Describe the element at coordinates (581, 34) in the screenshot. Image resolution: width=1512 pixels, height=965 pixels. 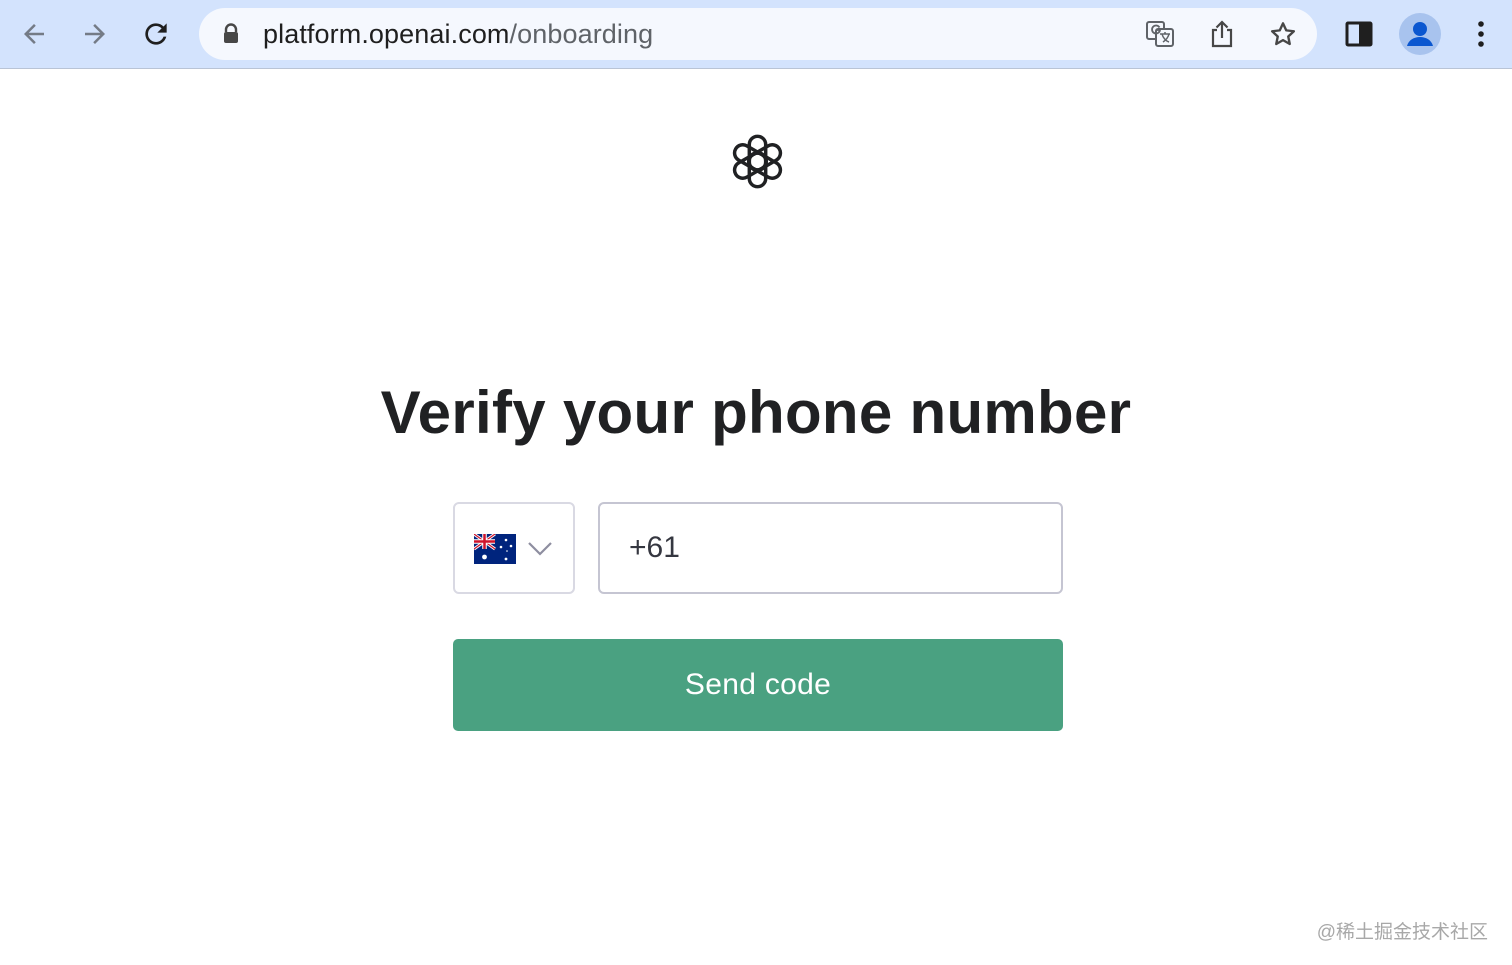
I see `url-path: /onboarding` at that location.